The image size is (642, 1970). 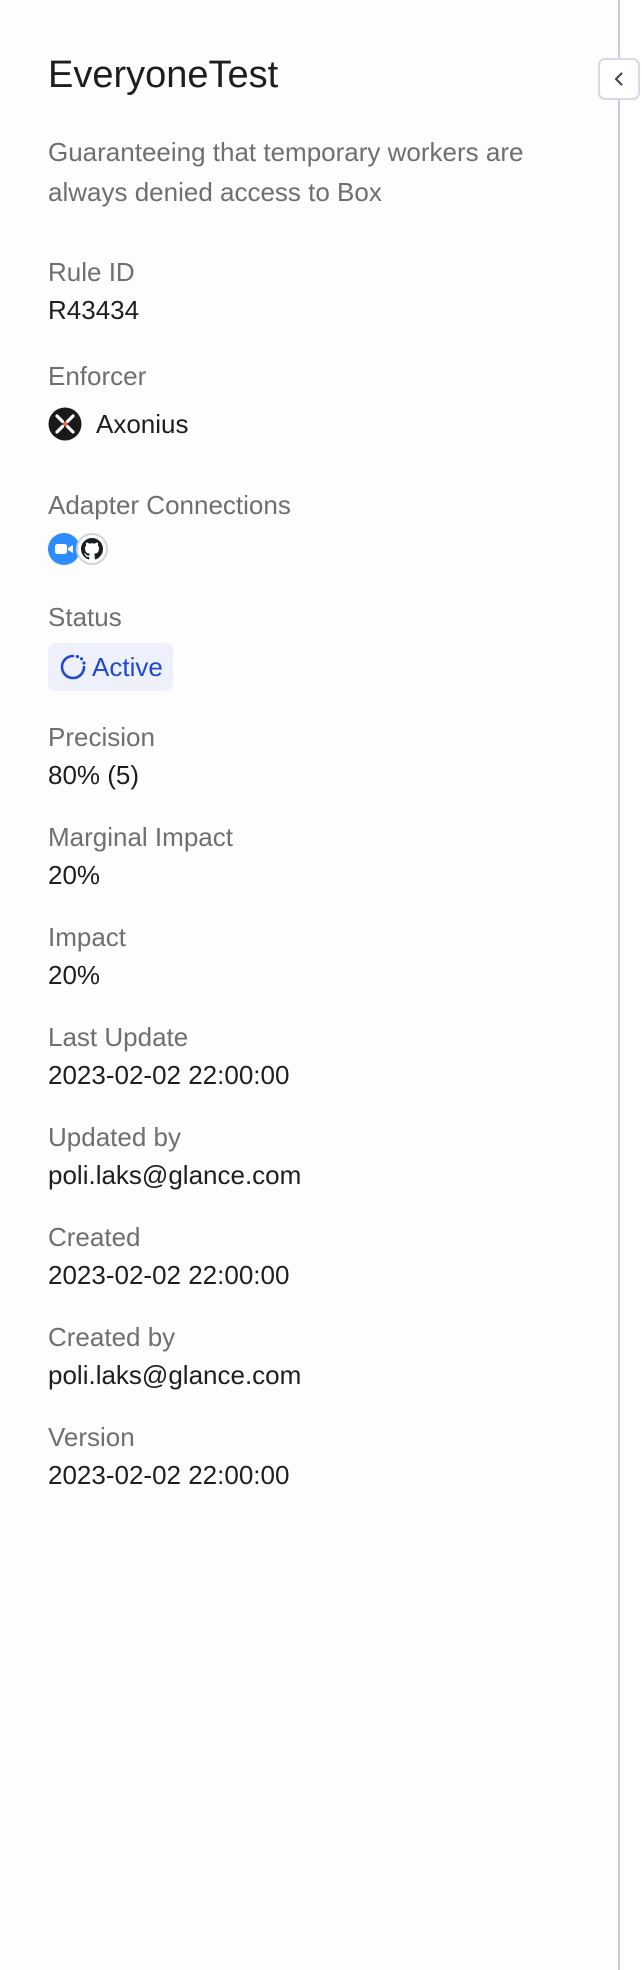 I want to click on rule-id-label: Rule ID, so click(x=91, y=272).